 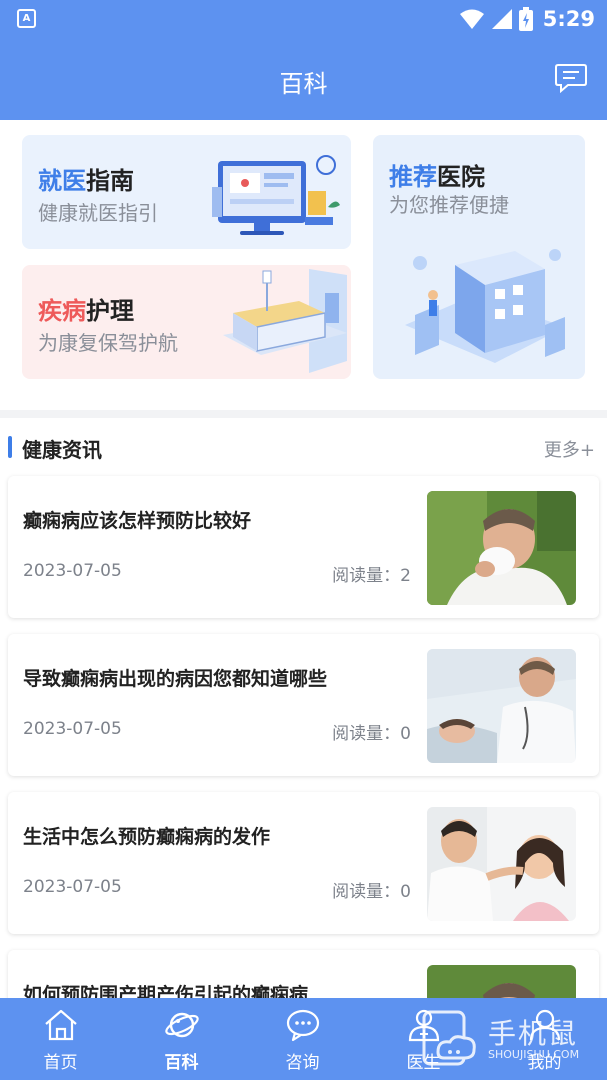 I want to click on planet-icon, so click(x=182, y=1025).